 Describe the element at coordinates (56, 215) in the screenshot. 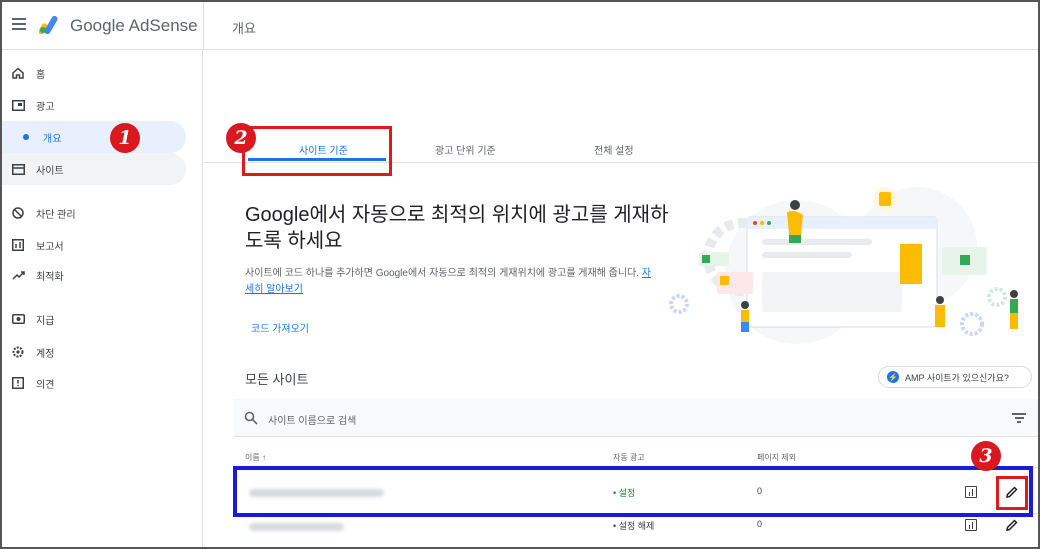

I see `sidebar-item-label: 차단 관리` at that location.